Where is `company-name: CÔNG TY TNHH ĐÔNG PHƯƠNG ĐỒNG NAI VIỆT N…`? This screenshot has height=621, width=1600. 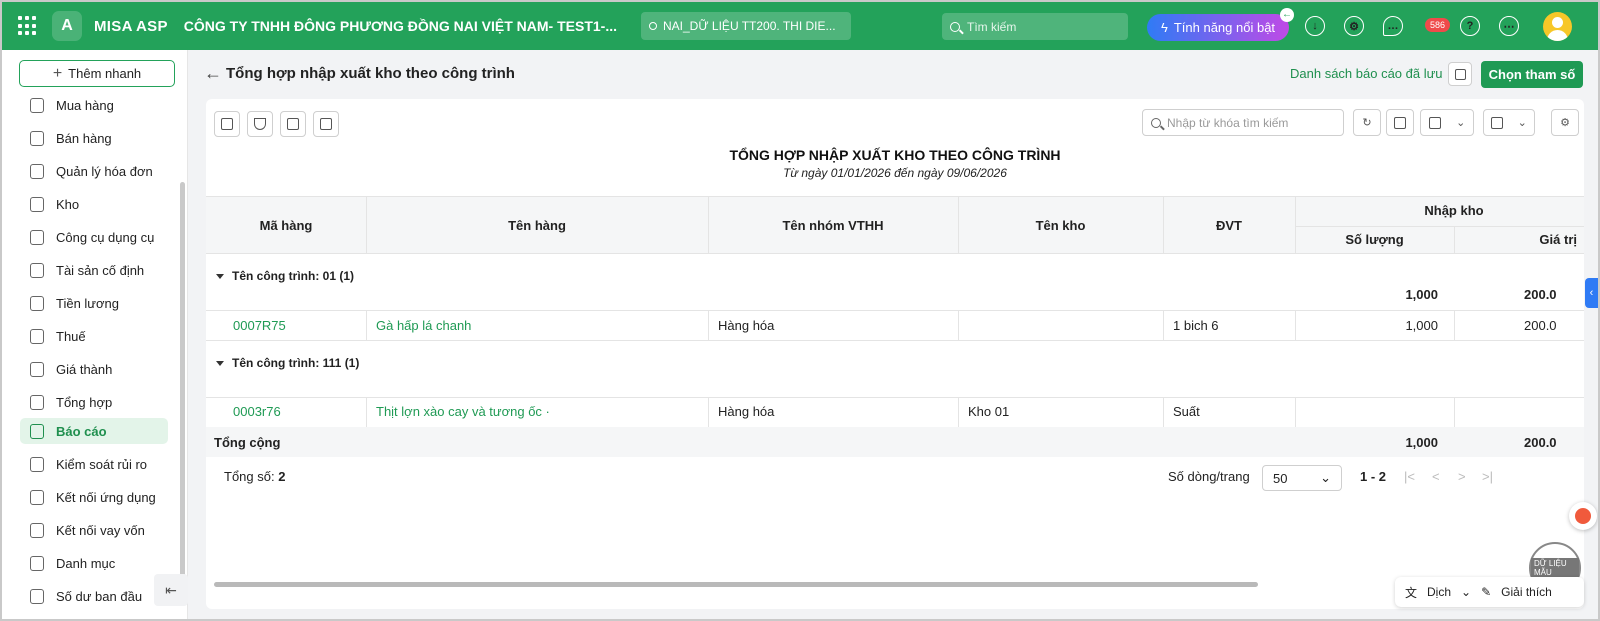 company-name: CÔNG TY TNHH ĐÔNG PHƯƠNG ĐỒNG NAI VIỆT N… is located at coordinates (400, 26).